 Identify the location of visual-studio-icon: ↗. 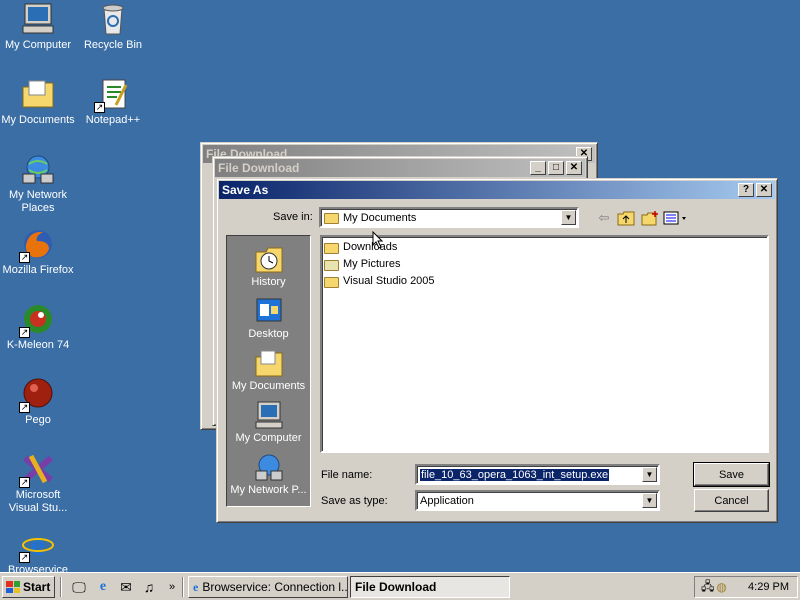
(37, 470).